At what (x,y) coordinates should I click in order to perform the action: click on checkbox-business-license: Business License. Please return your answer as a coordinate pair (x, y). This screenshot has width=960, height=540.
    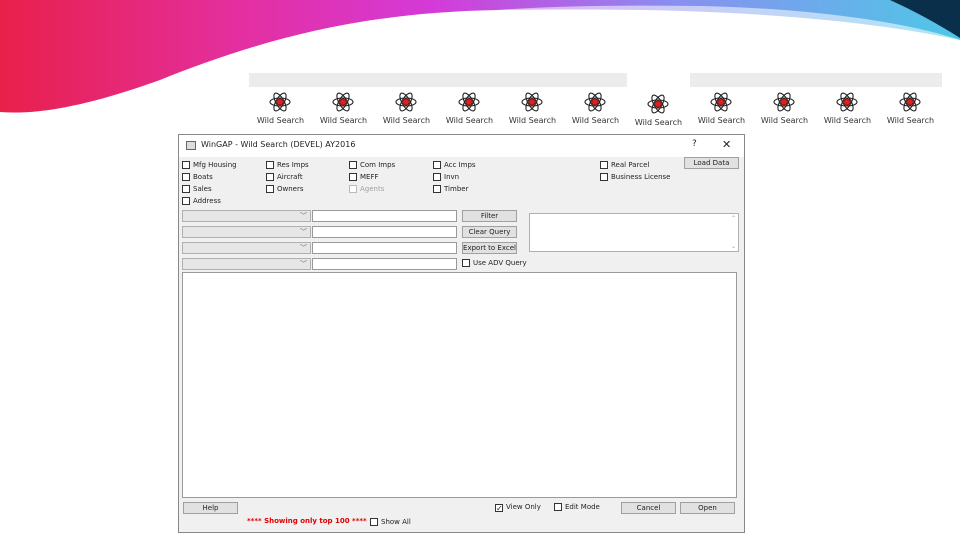
    Looking at the image, I should click on (635, 177).